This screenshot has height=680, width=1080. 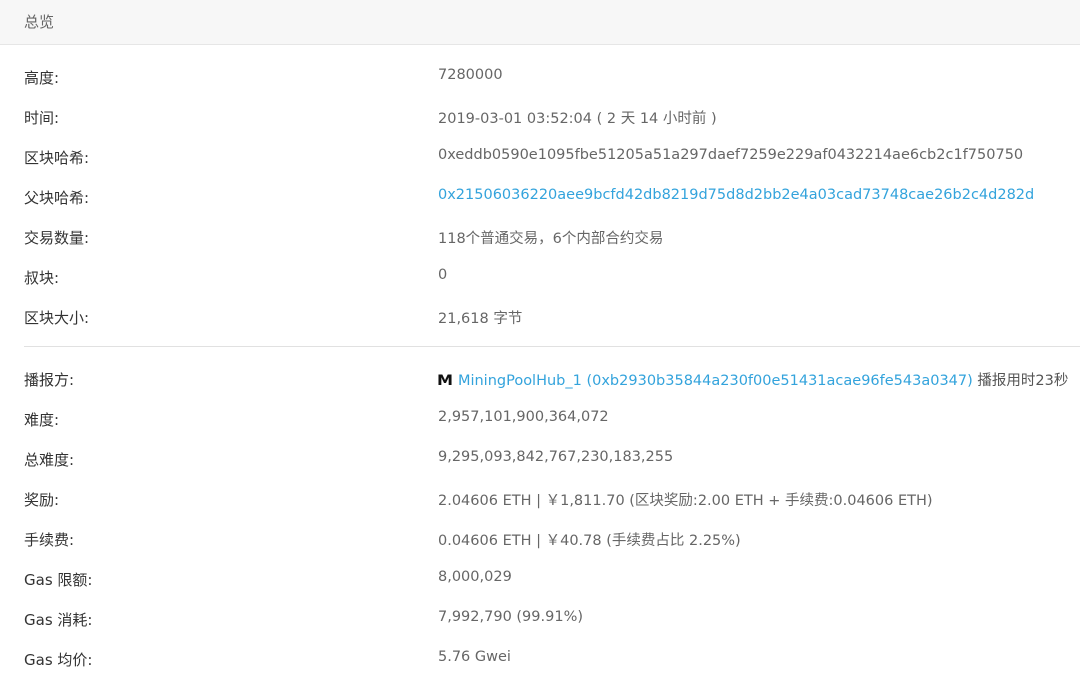 I want to click on miner-label: 播报方:, so click(x=49, y=380).